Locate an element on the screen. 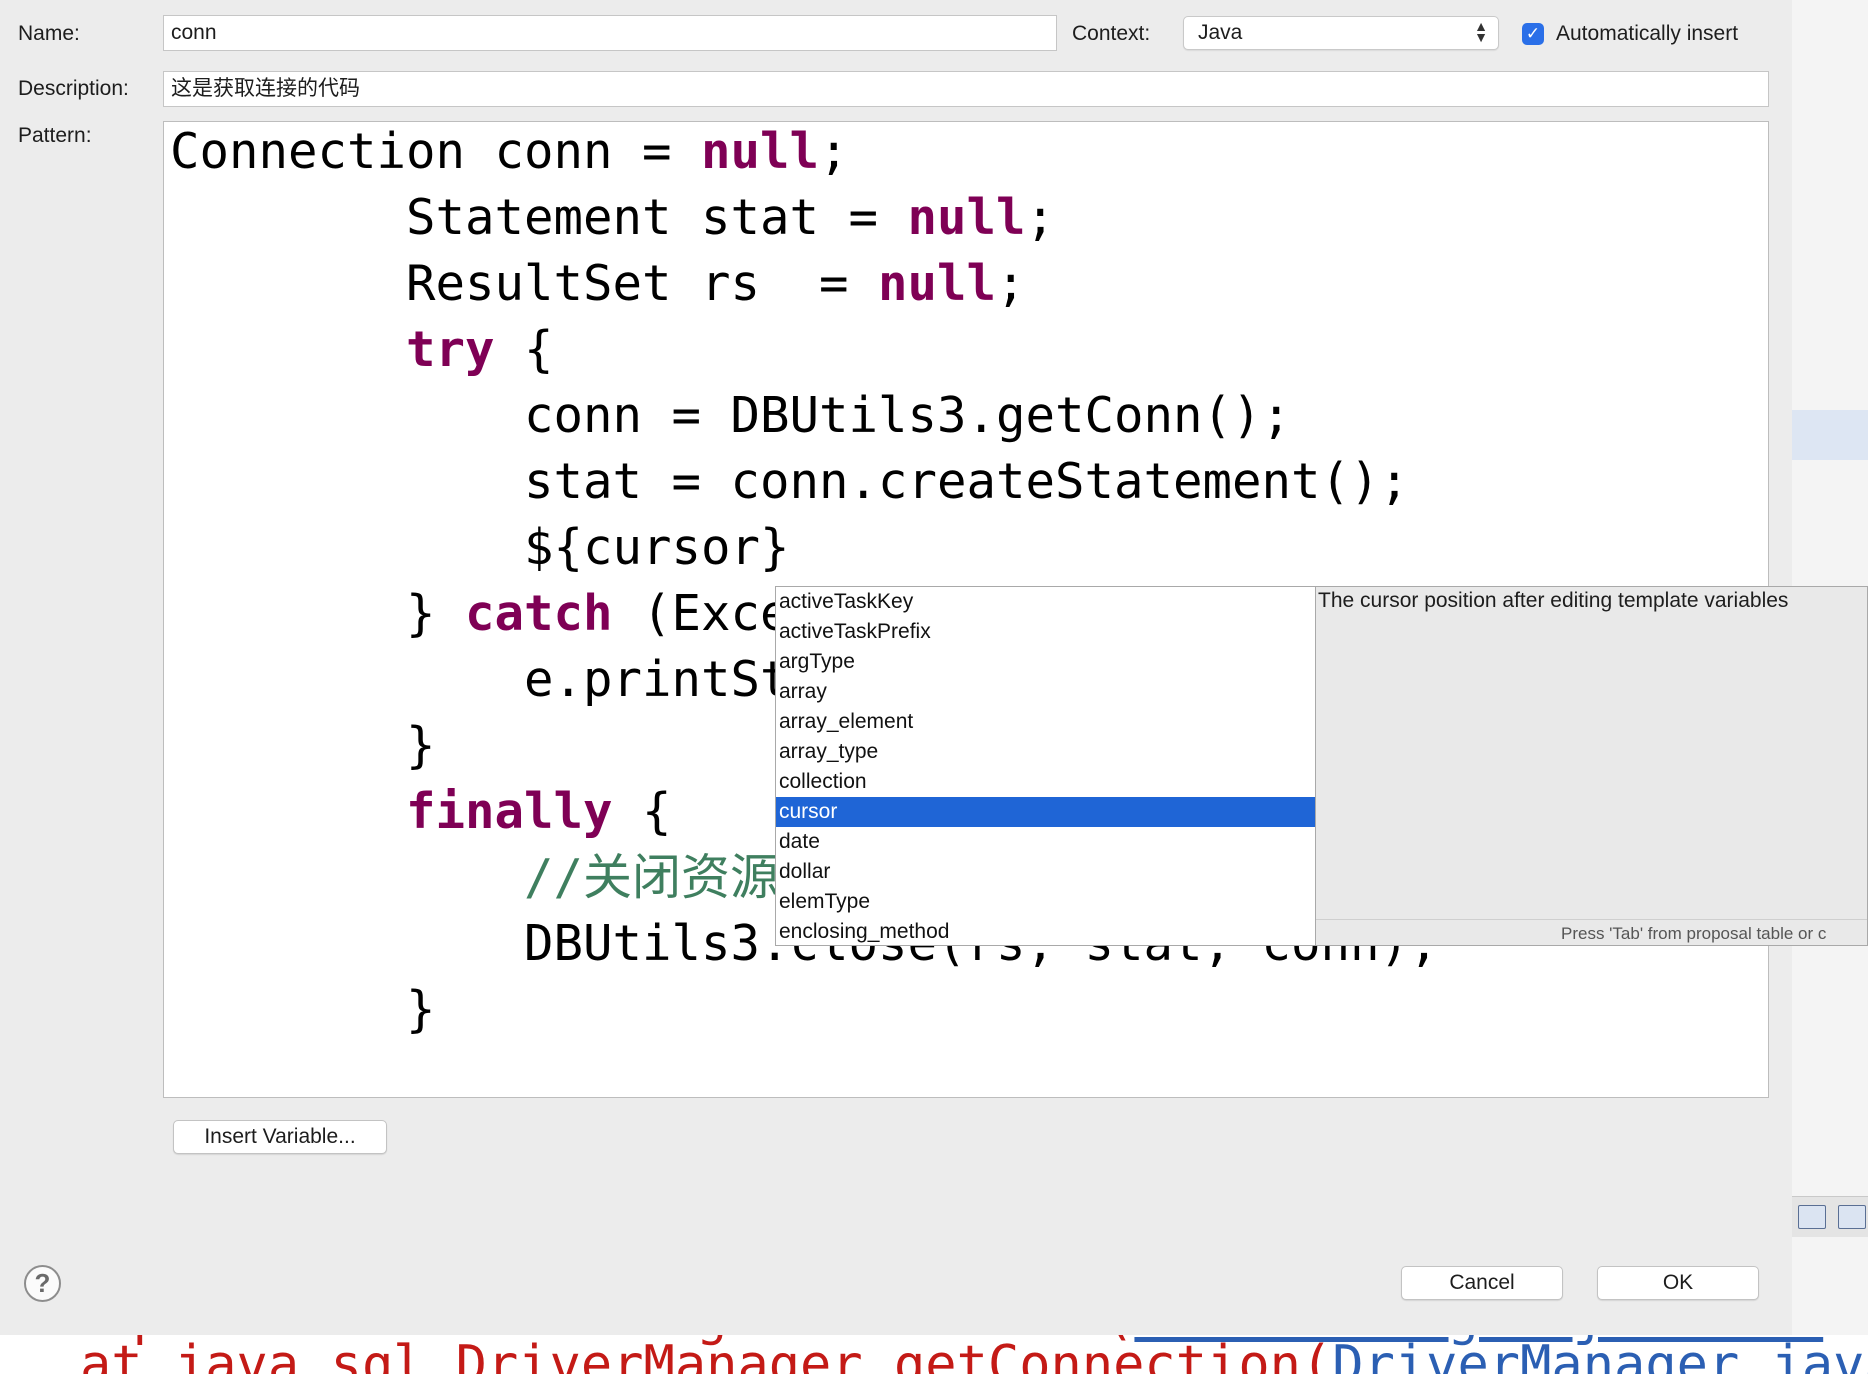  proposal-item: elemType is located at coordinates (1045, 902).